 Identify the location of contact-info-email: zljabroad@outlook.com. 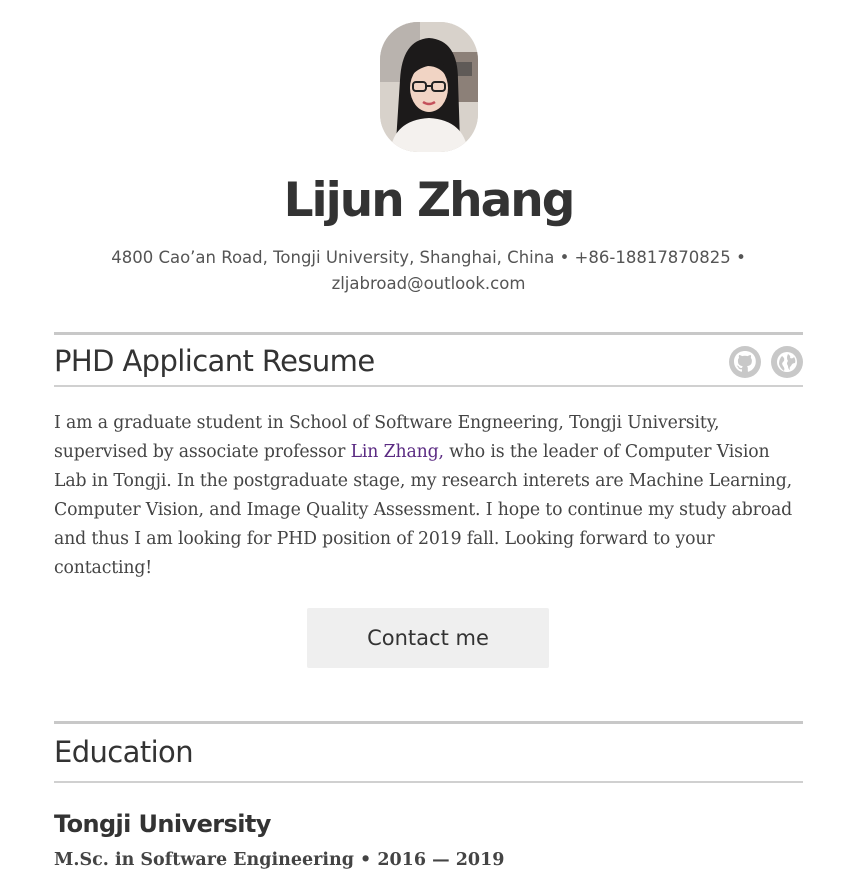
(428, 284).